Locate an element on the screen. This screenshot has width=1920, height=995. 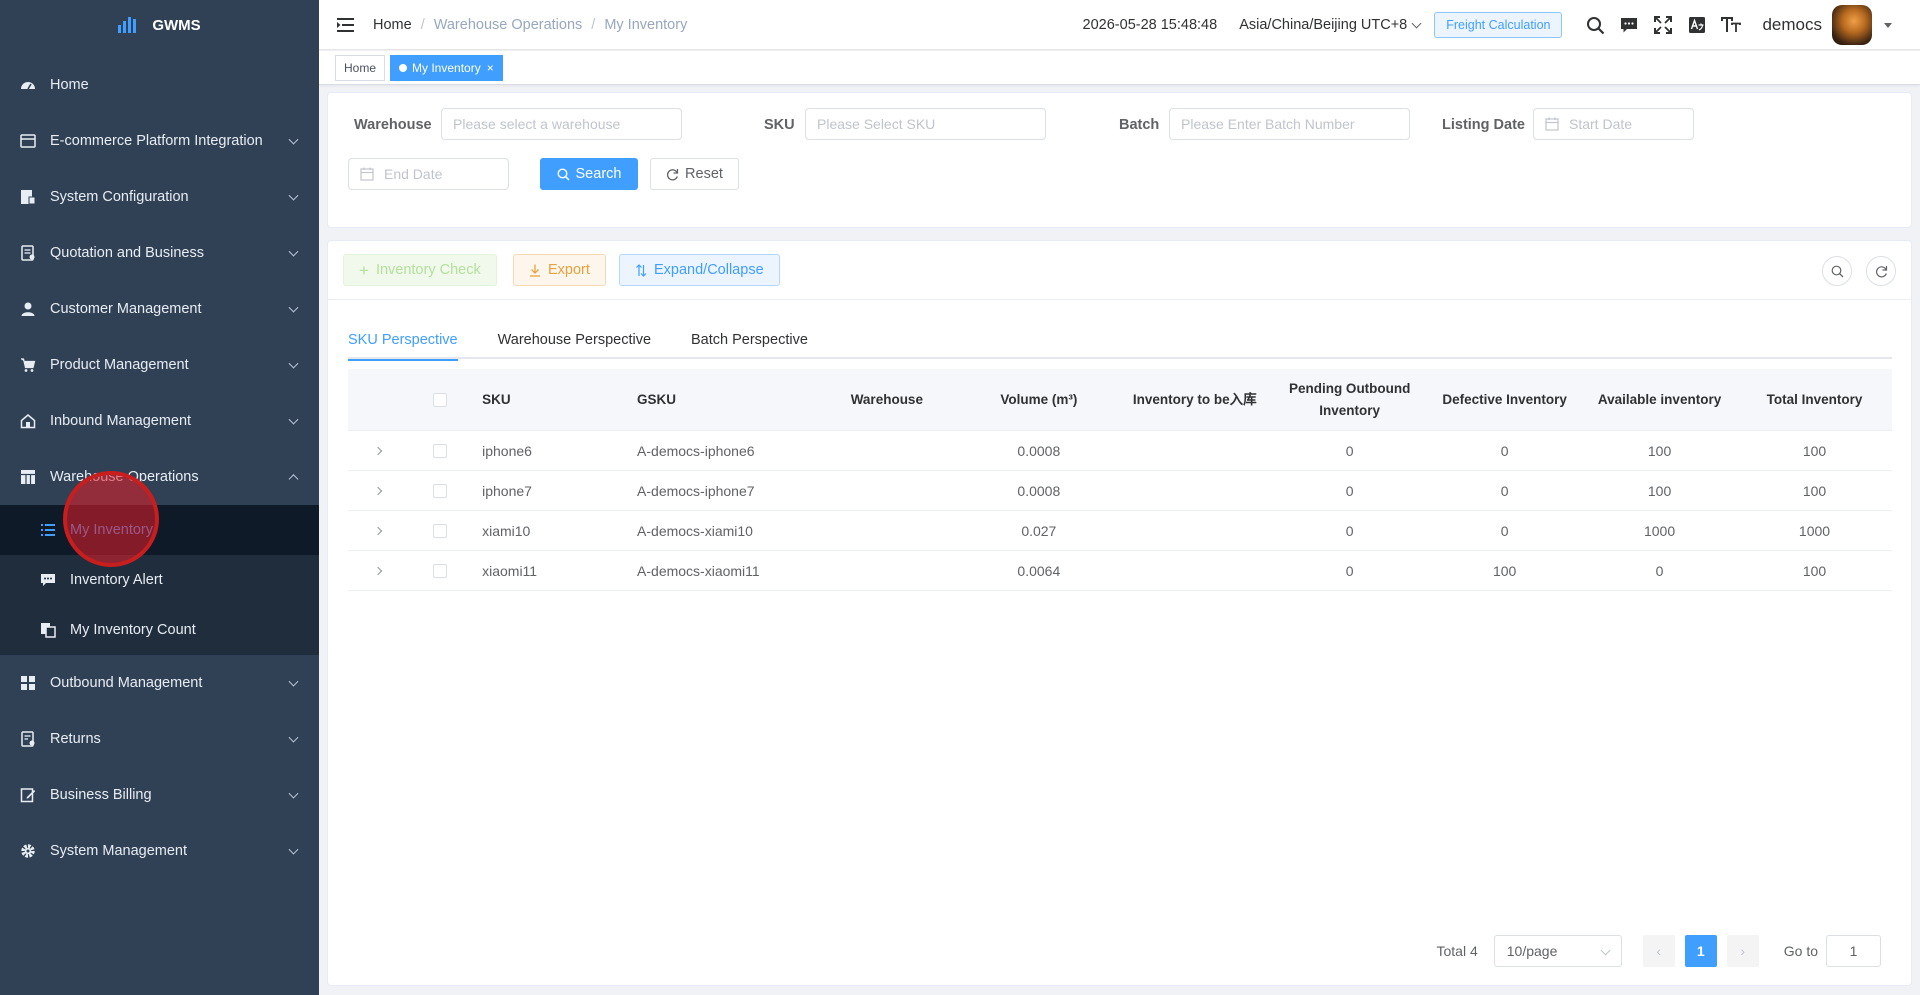
timezone-dropdown: Asia/China/Beijing UTC+8 is located at coordinates (1330, 25).